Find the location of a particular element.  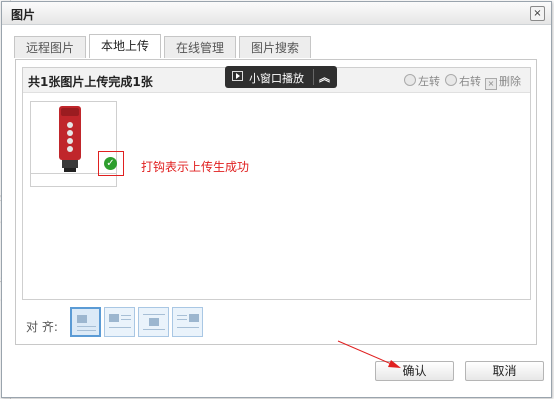

align-option-none is located at coordinates (85, 322).